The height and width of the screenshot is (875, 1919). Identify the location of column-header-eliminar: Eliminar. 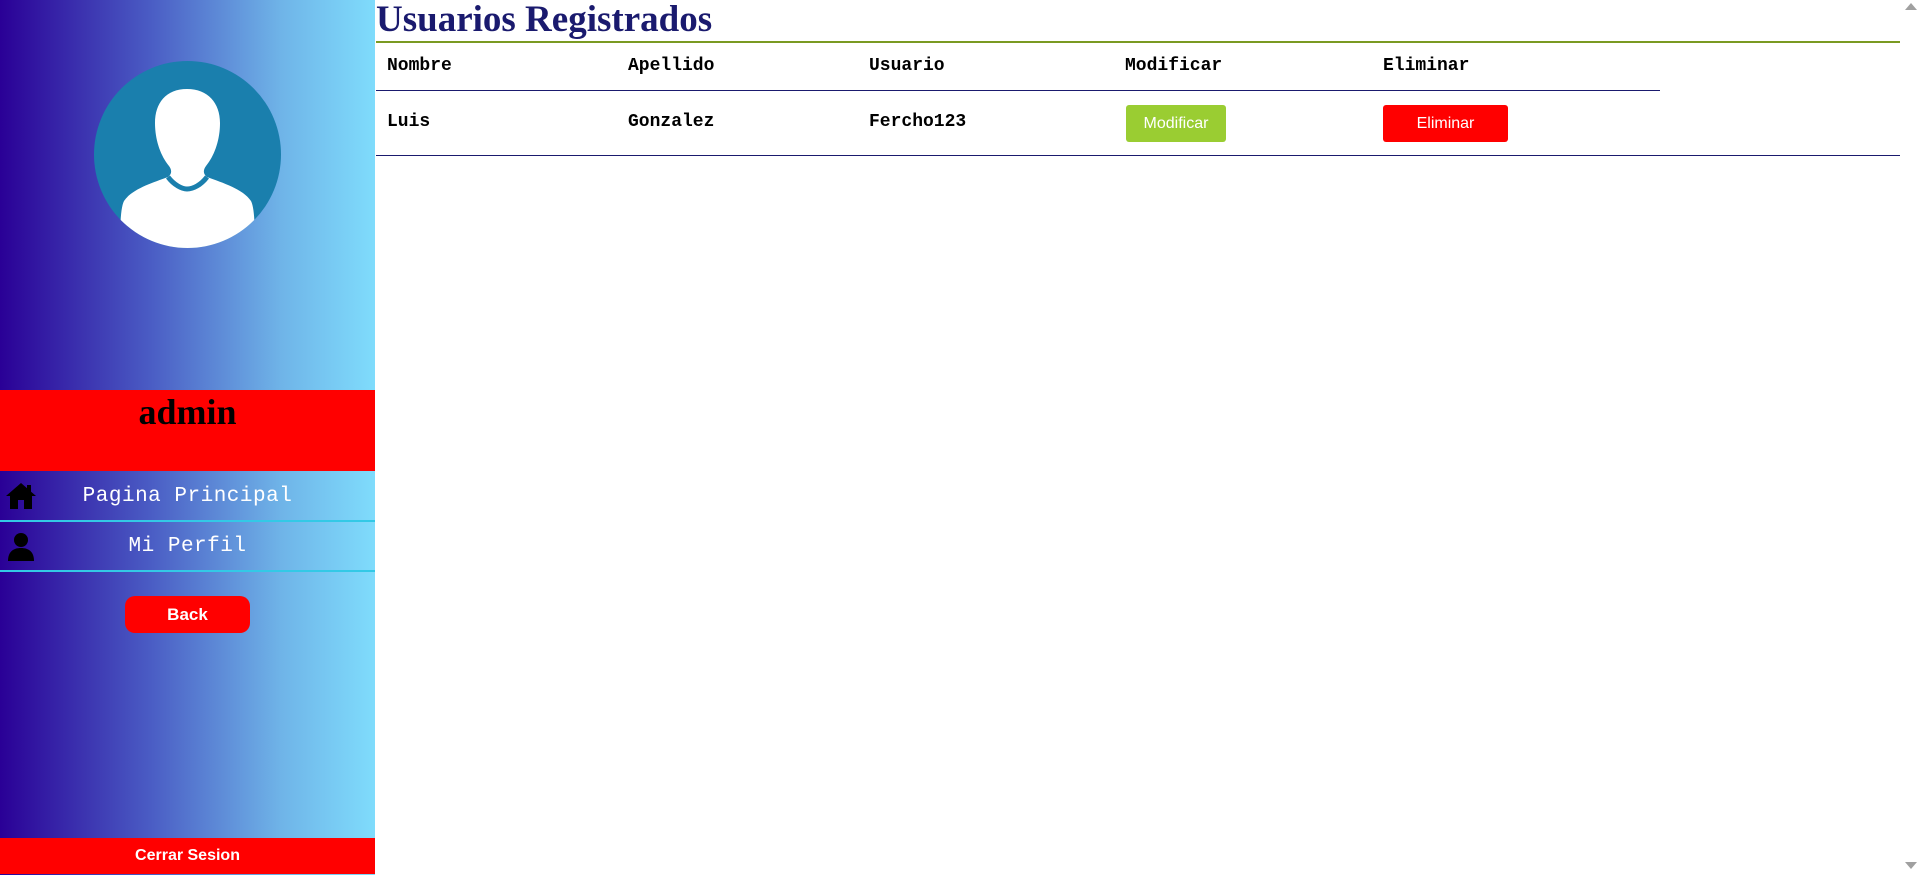
(1426, 66).